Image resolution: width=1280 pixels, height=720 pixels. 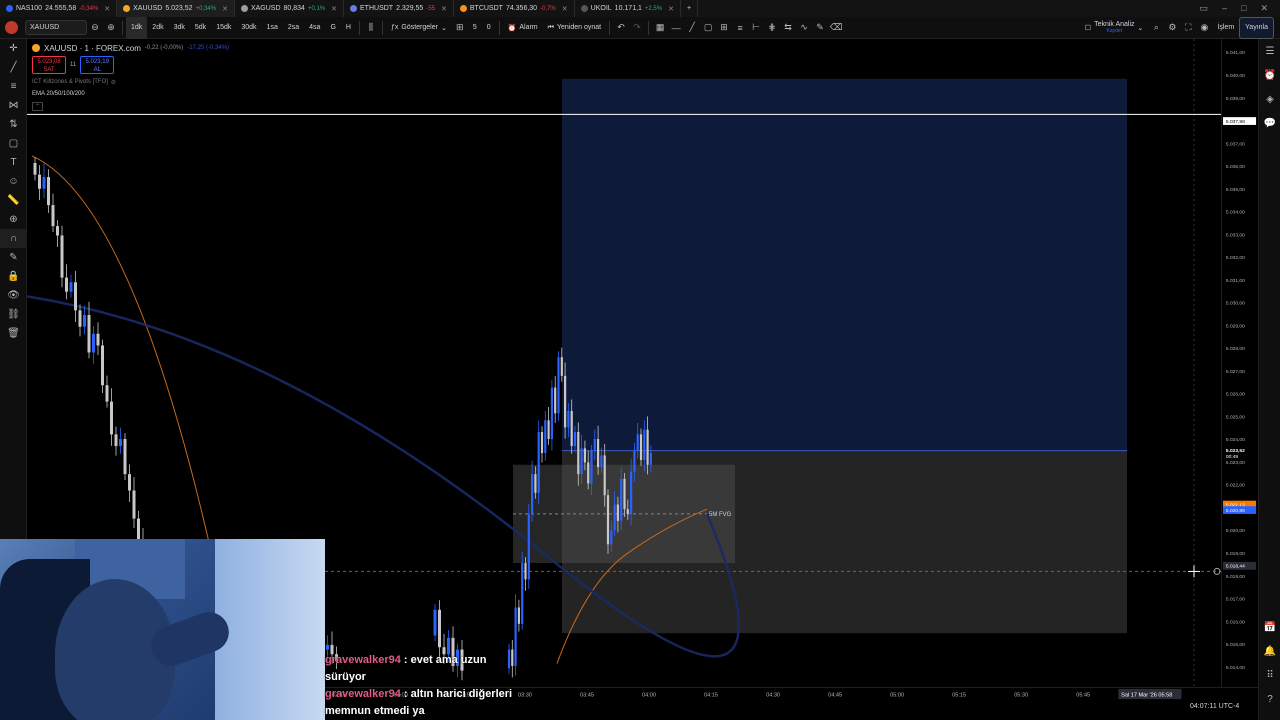 I want to click on grid-icon: ▦, so click(x=660, y=27).